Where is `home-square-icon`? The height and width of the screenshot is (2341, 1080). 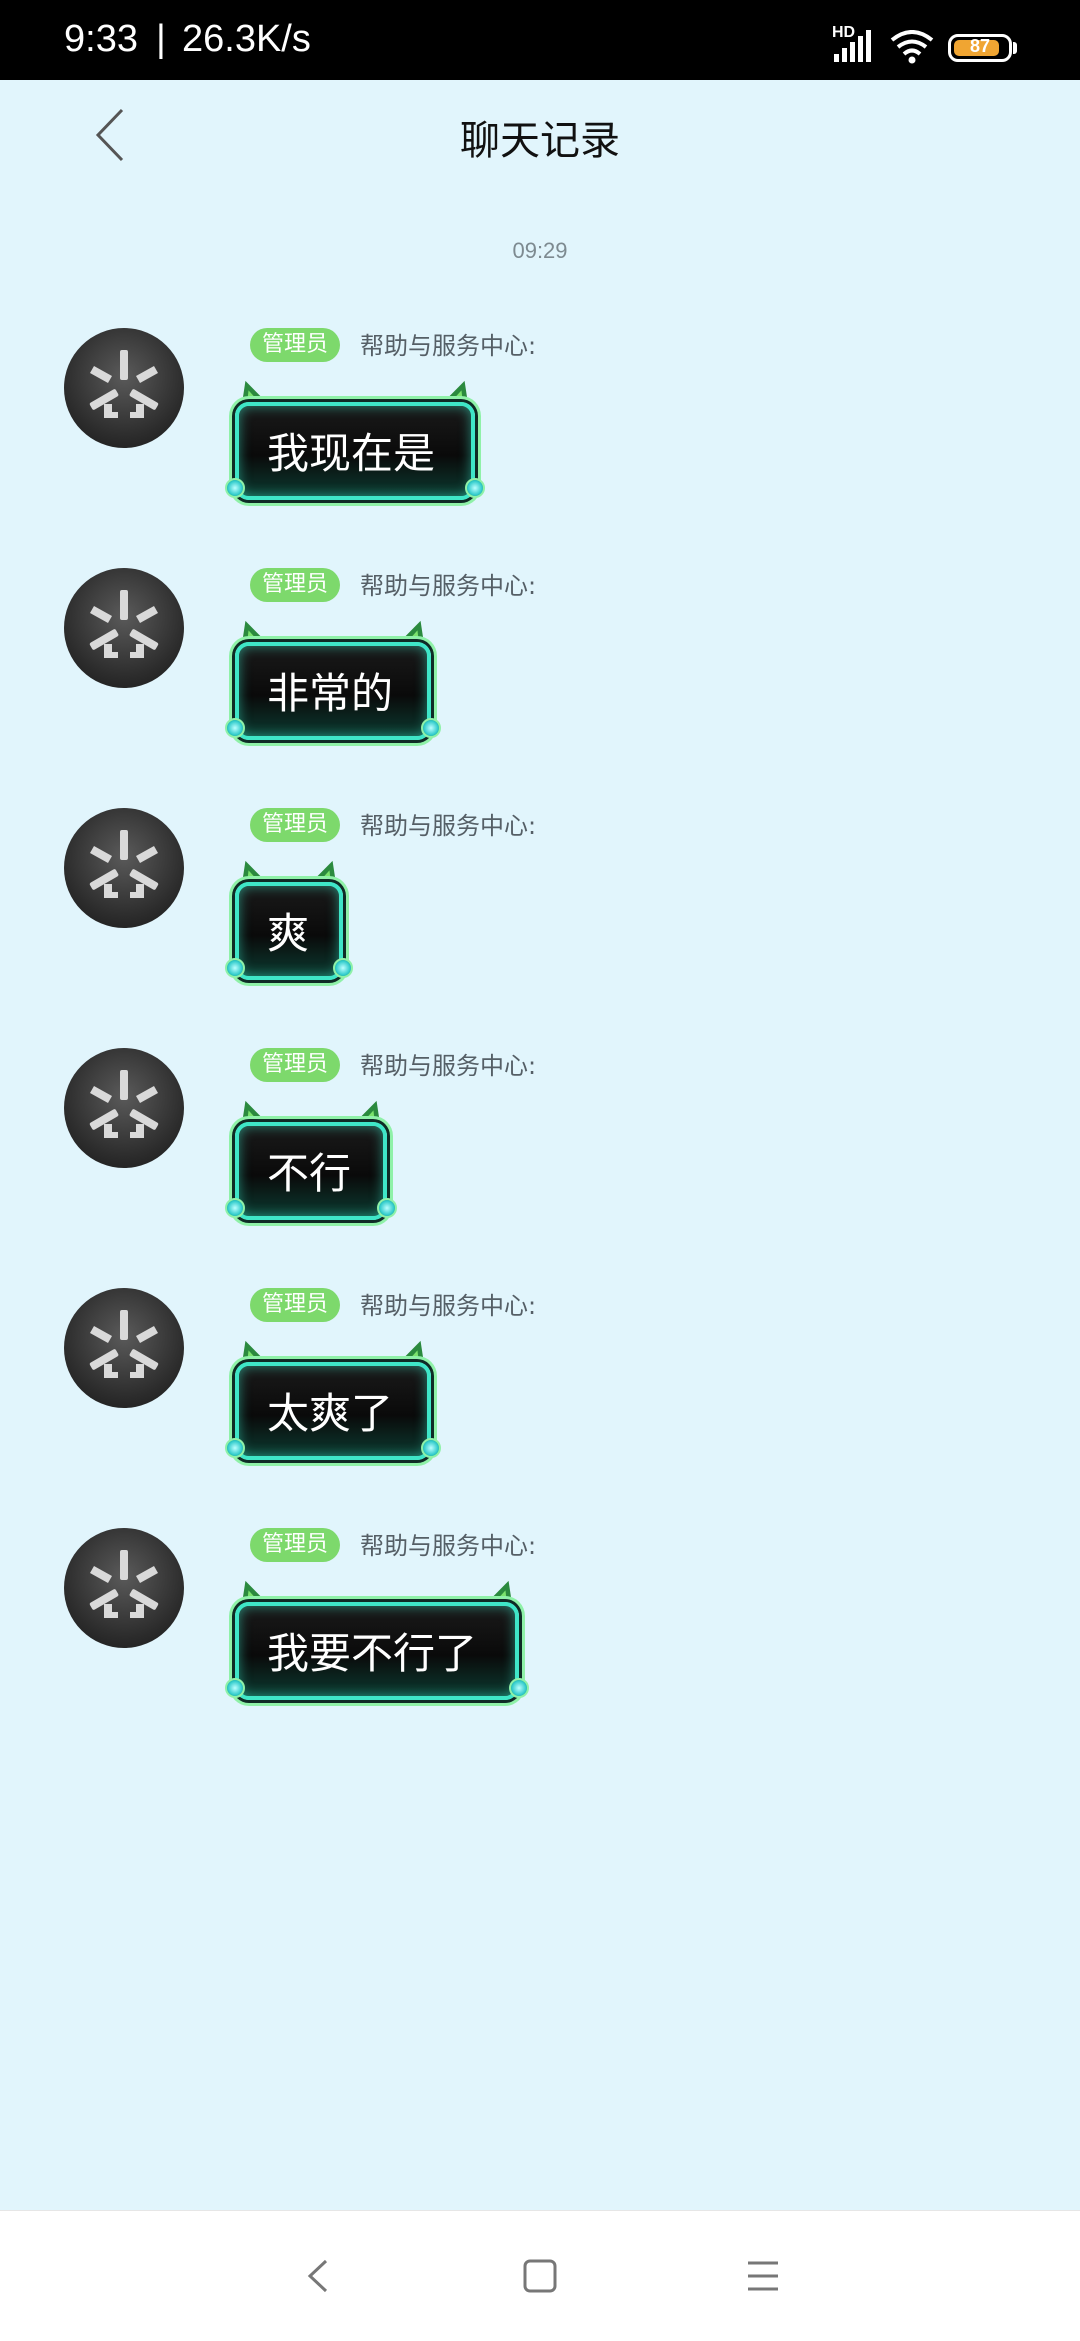 home-square-icon is located at coordinates (540, 2276).